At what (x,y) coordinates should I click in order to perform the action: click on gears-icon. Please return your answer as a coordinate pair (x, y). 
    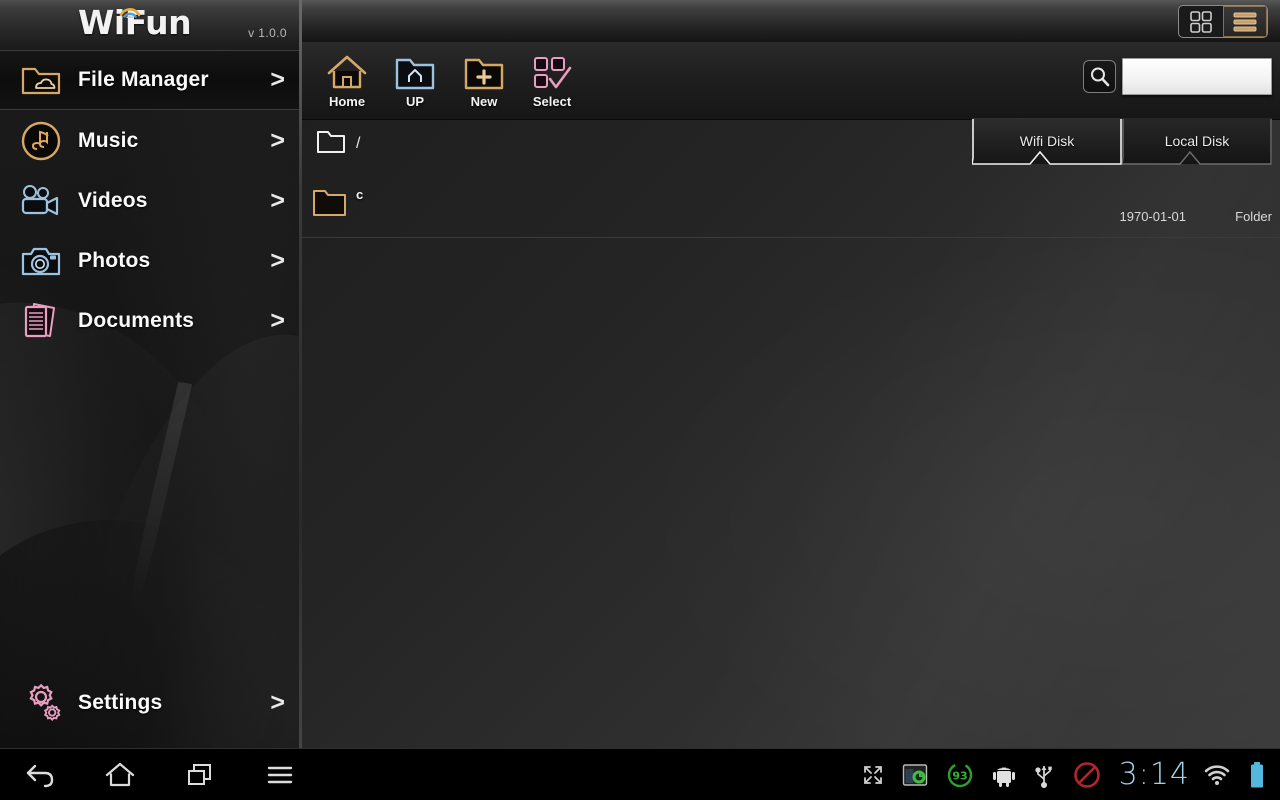
    Looking at the image, I should click on (41, 703).